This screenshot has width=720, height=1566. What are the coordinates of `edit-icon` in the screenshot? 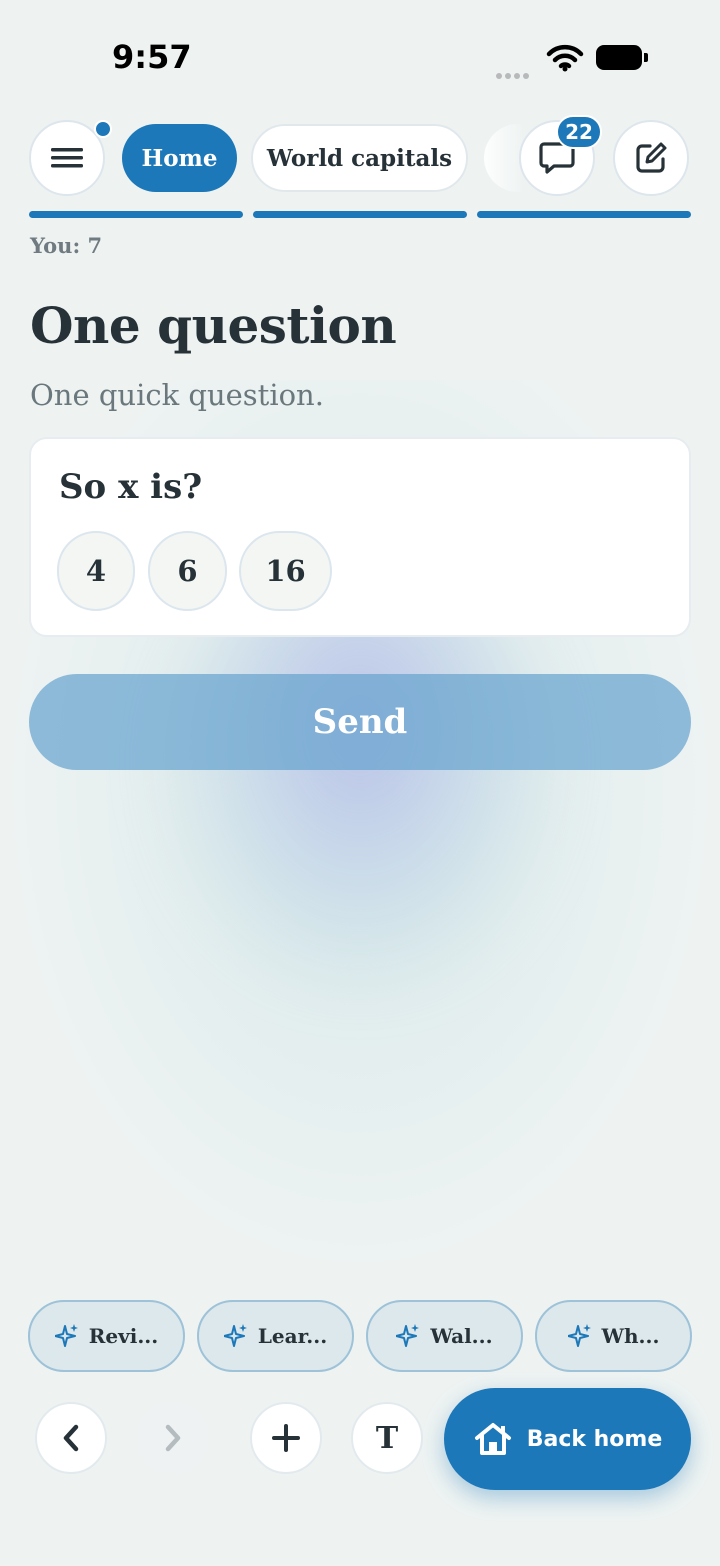 It's located at (651, 157).